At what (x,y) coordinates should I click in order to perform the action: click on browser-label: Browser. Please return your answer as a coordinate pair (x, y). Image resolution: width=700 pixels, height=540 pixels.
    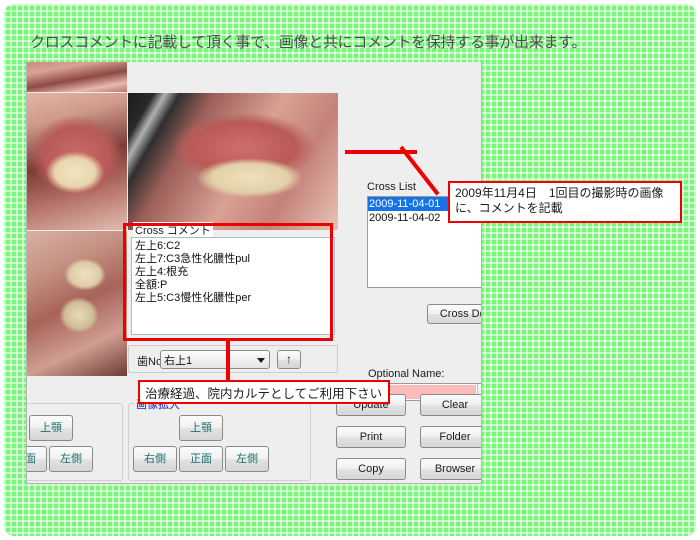
    Looking at the image, I should click on (455, 469).